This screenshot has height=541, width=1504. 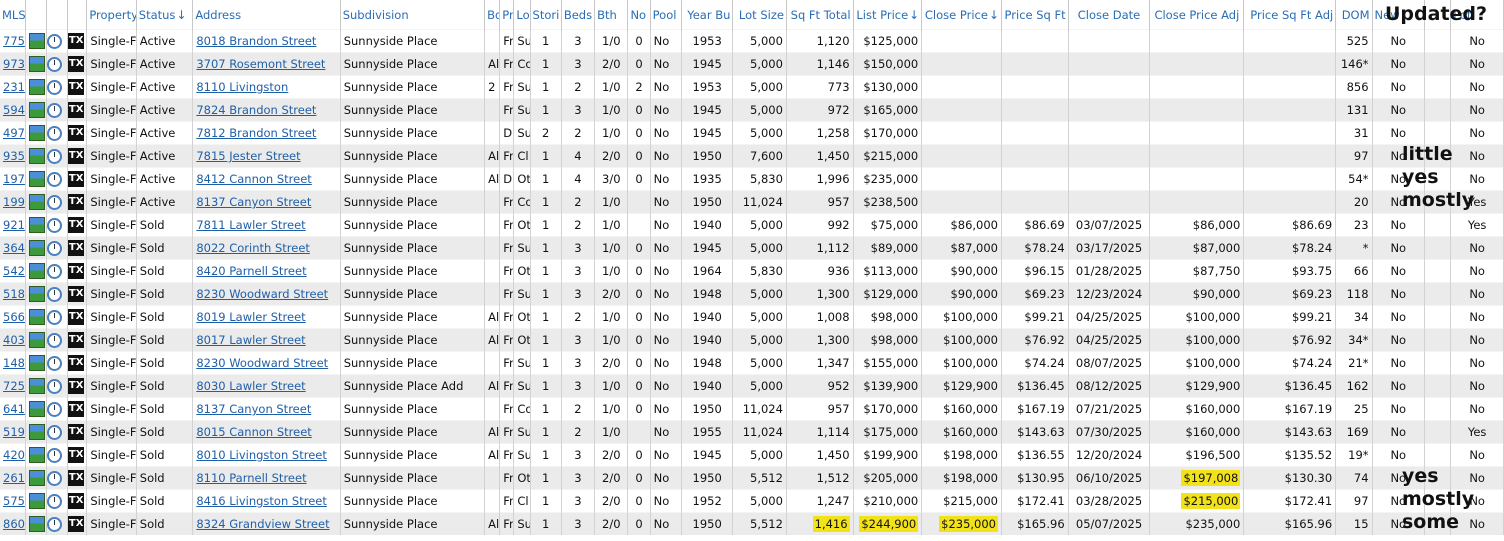 What do you see at coordinates (13, 15) in the screenshot?
I see `column-header-mls: MLS` at bounding box center [13, 15].